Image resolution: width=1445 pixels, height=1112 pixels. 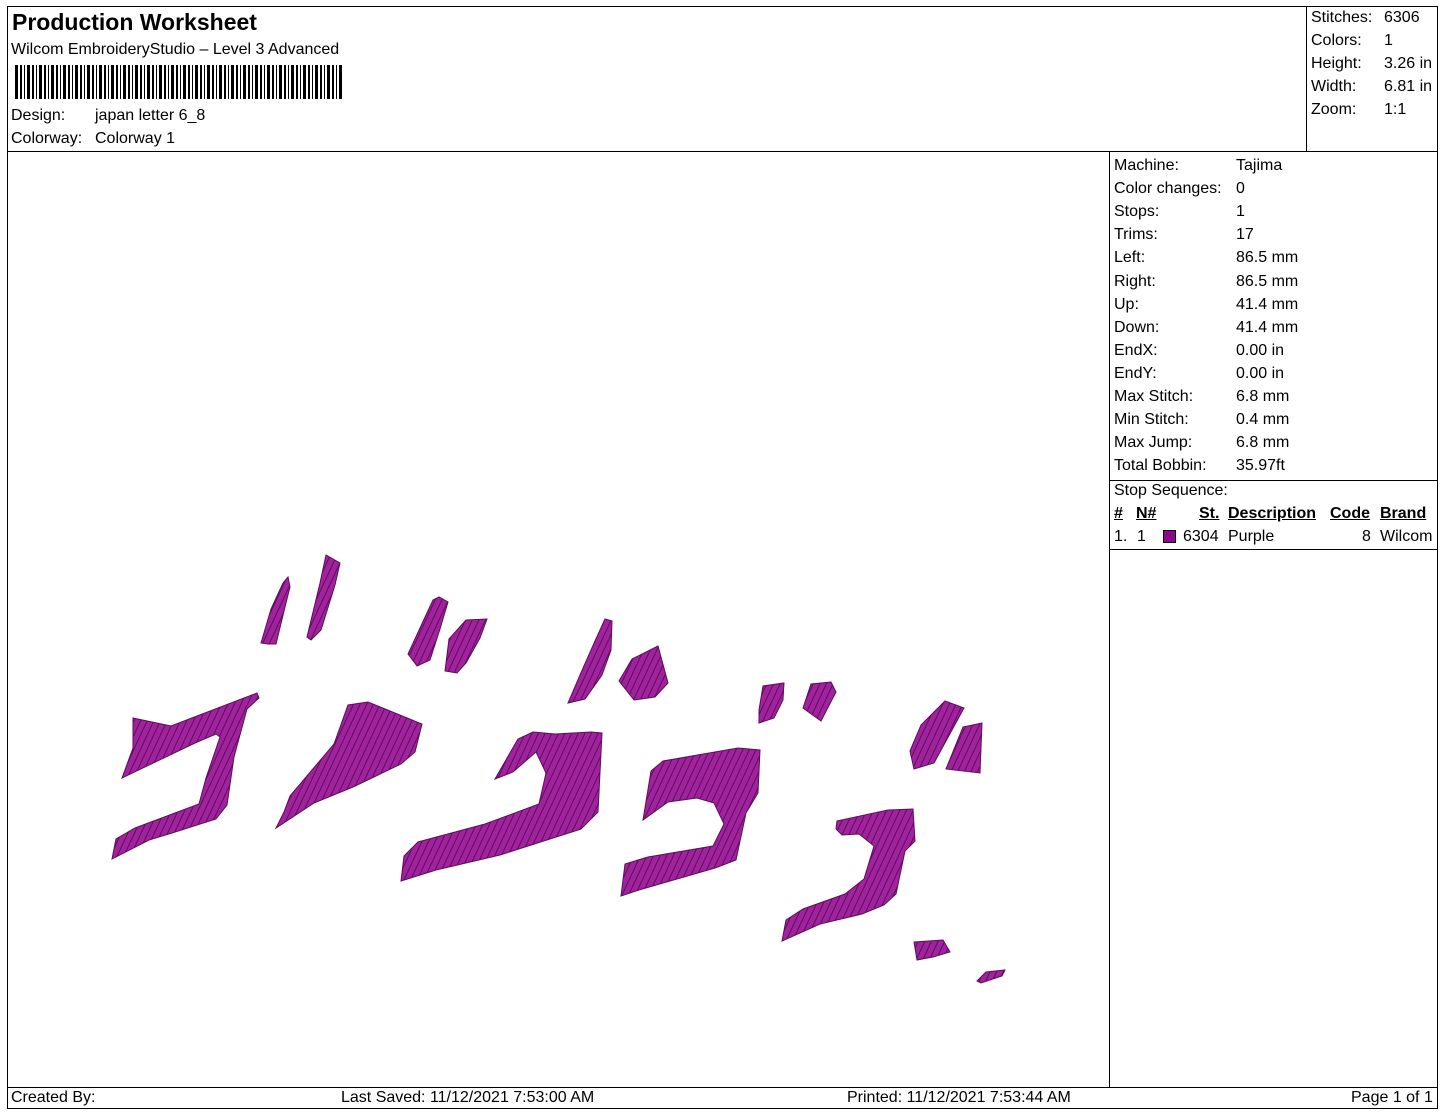 What do you see at coordinates (1141, 536) in the screenshot?
I see `row-needle: 1` at bounding box center [1141, 536].